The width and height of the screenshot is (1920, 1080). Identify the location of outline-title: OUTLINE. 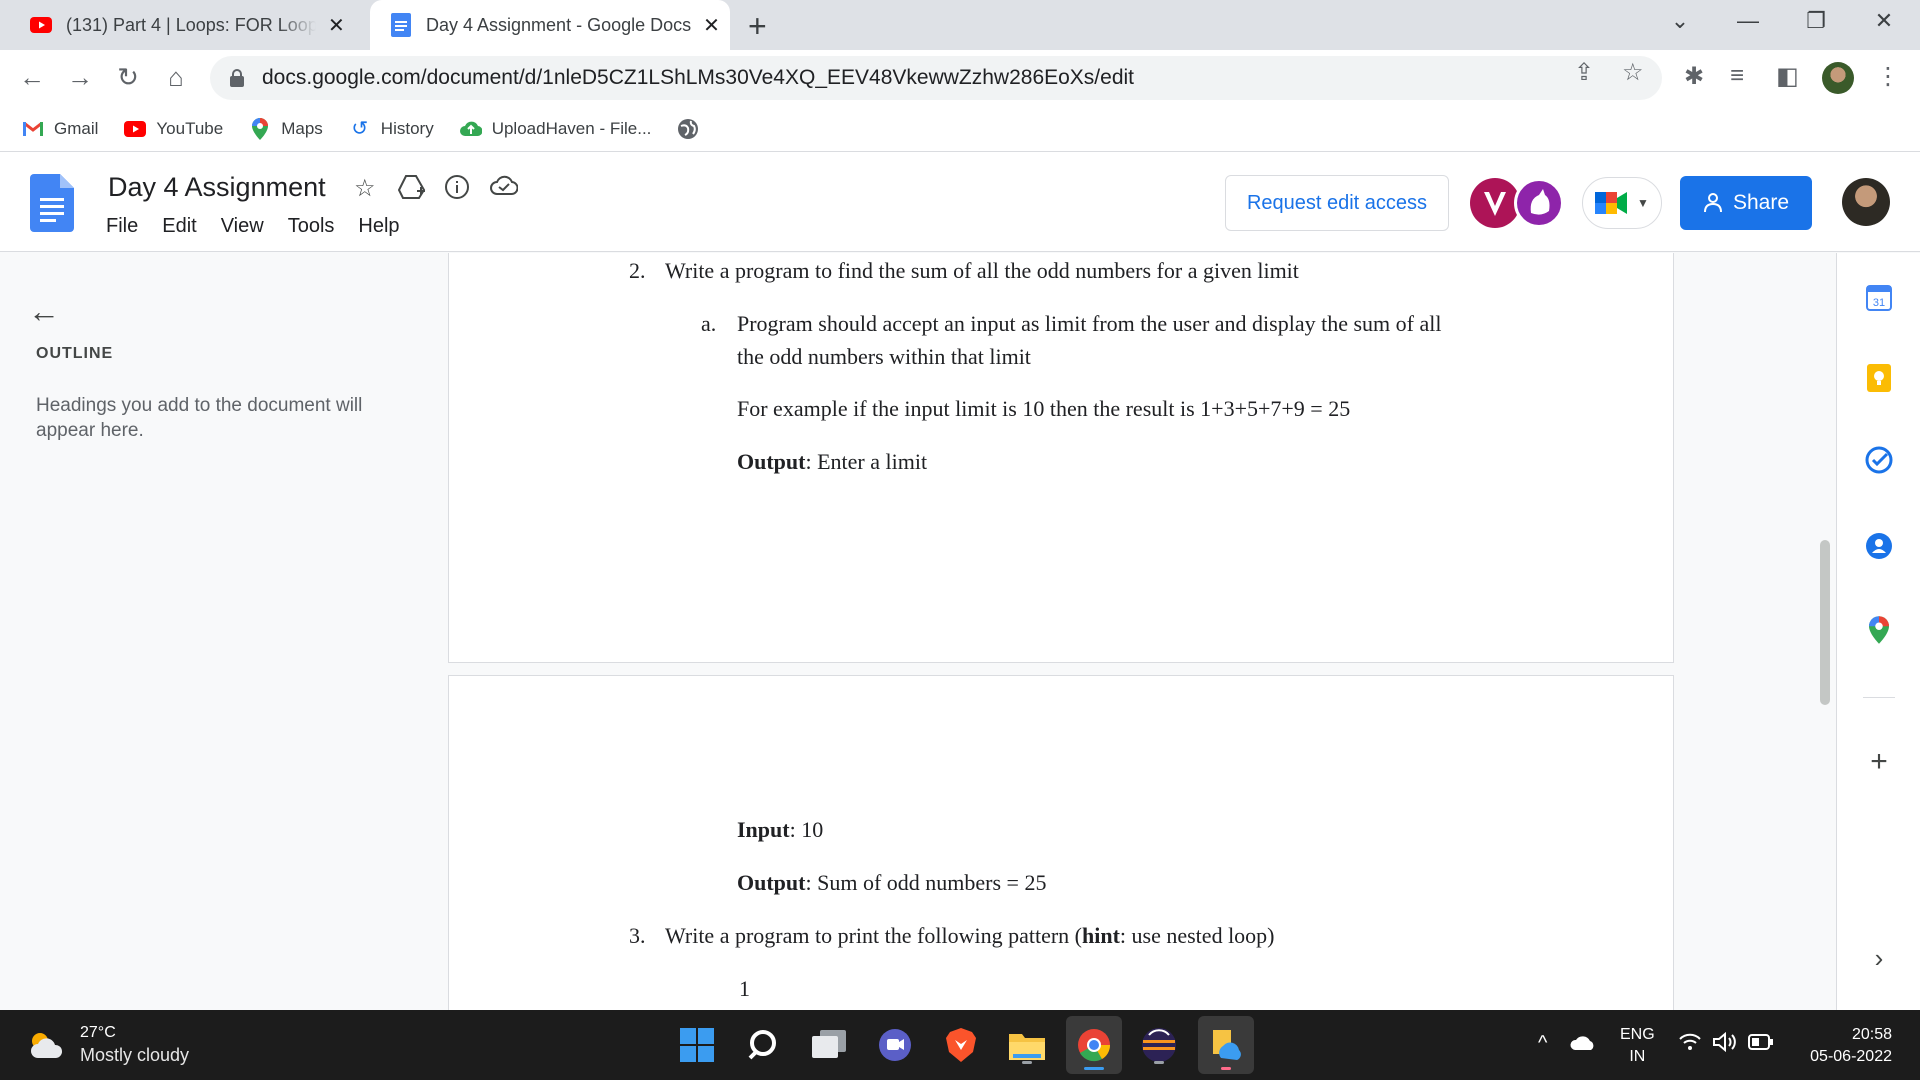
(75, 353).